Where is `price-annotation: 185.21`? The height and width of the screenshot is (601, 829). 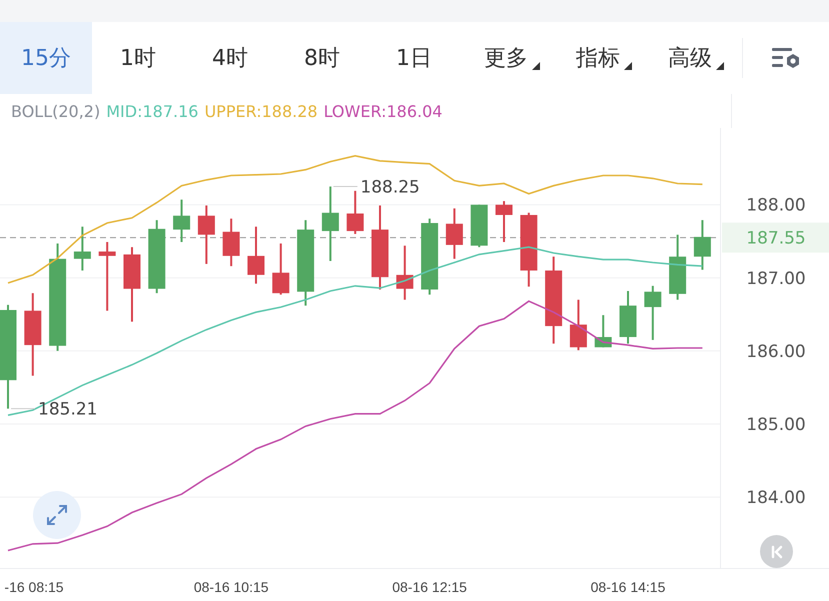
price-annotation: 185.21 is located at coordinates (68, 410).